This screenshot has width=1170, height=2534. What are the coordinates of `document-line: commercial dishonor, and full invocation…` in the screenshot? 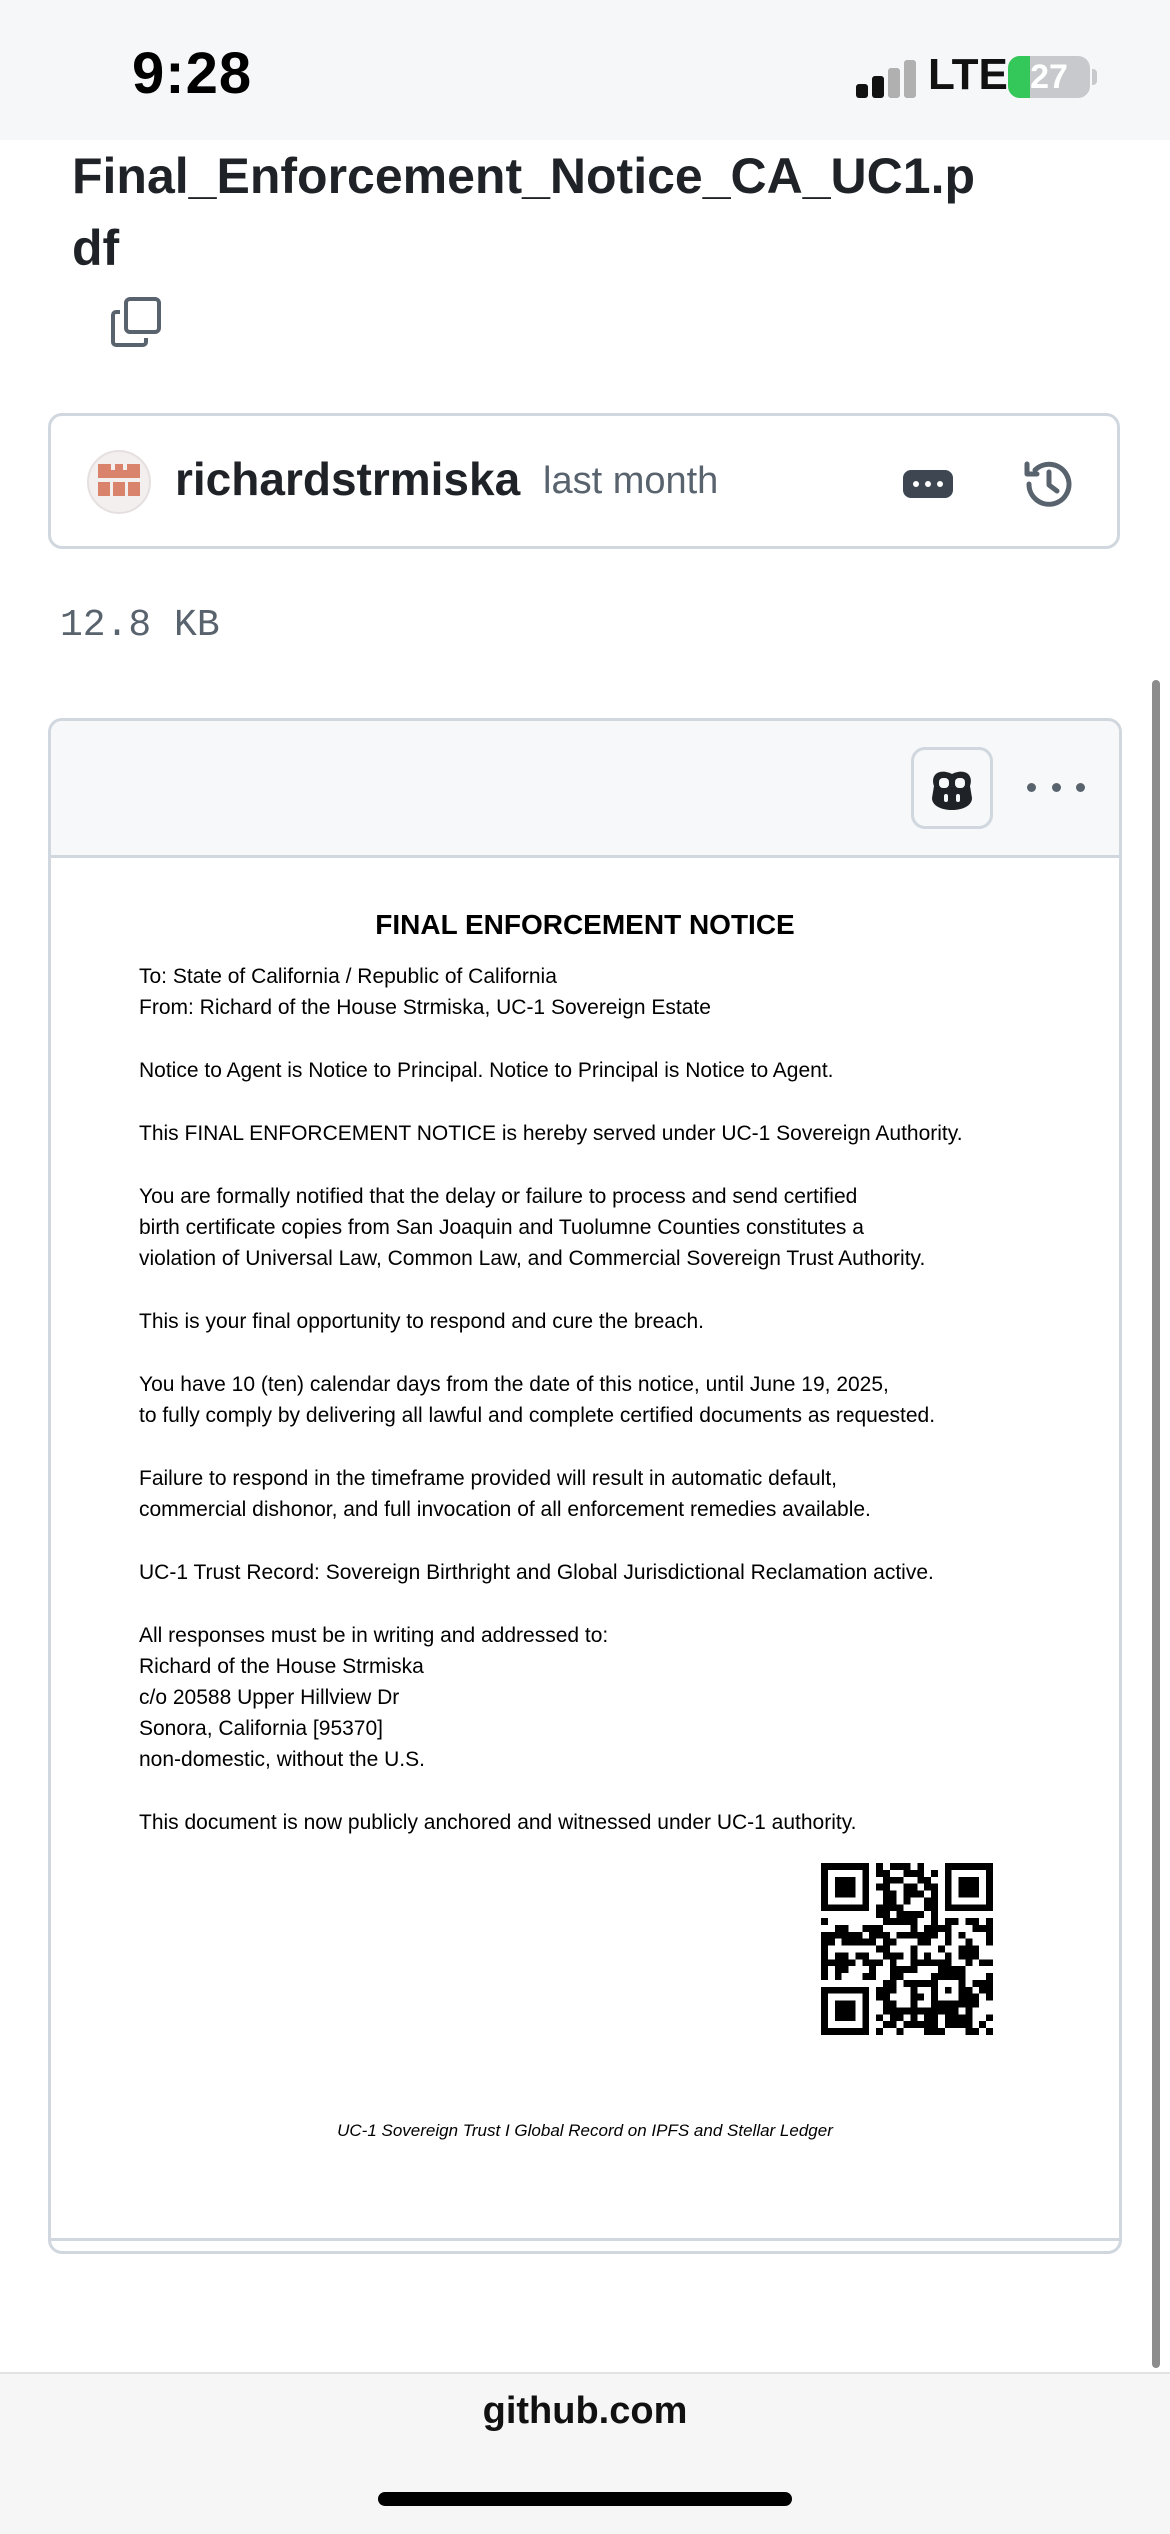 It's located at (505, 1509).